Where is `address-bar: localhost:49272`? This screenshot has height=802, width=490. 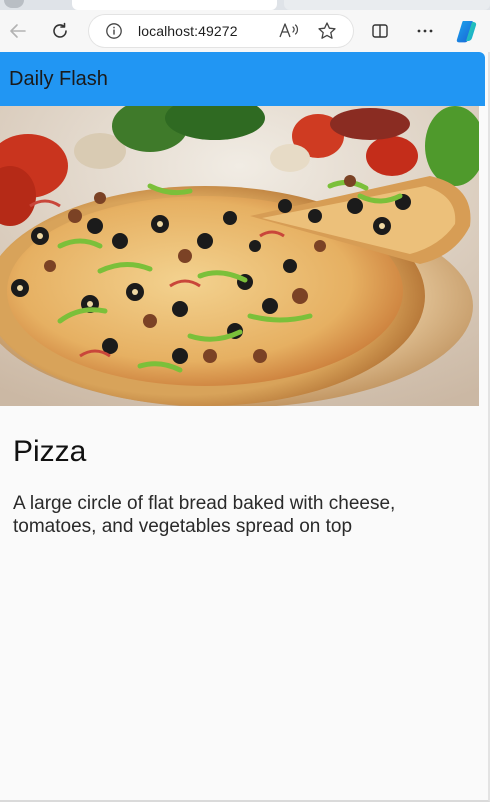
address-bar: localhost:49272 is located at coordinates (221, 31).